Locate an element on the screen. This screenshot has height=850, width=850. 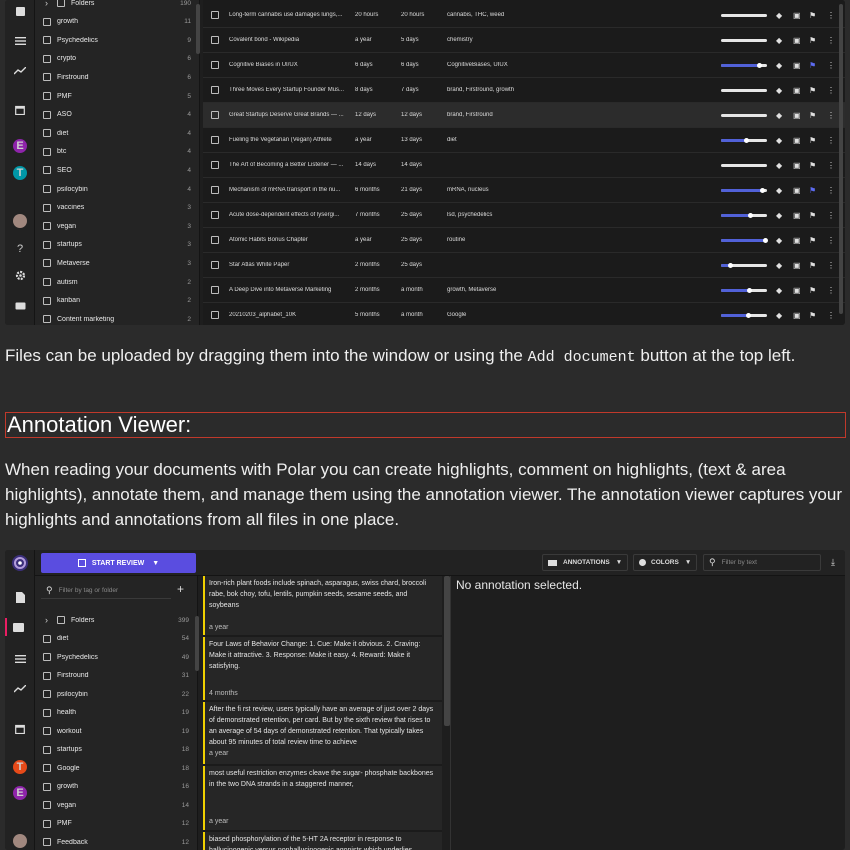
annotations-nav-icon is located at coordinates (17, 627).